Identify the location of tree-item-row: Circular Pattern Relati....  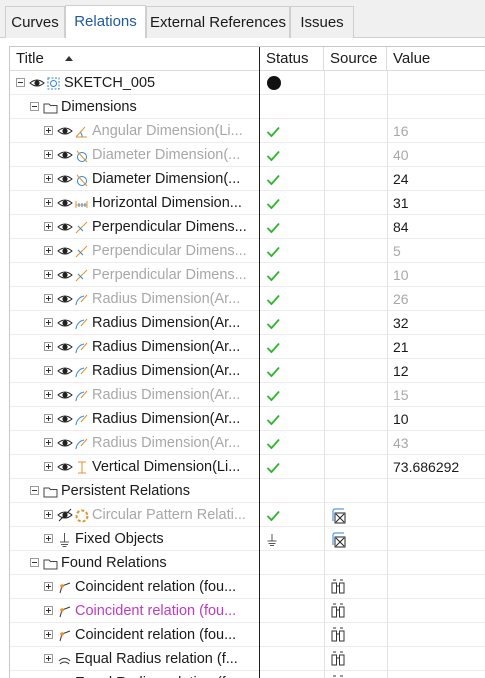
(247, 515).